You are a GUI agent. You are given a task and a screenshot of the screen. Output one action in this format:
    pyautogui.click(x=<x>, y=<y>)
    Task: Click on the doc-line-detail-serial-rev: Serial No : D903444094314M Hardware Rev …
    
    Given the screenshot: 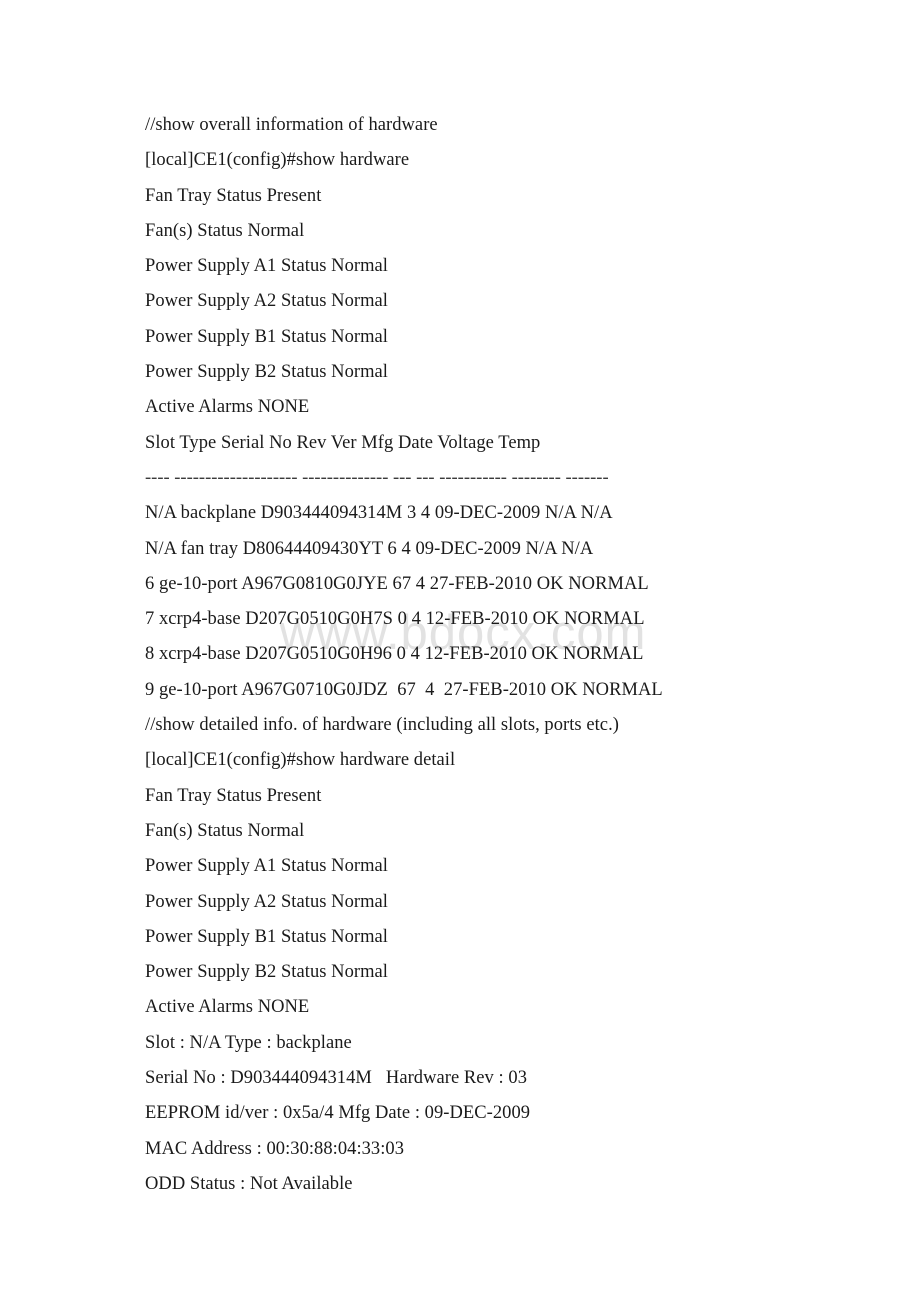 What is the action you would take?
    pyautogui.click(x=336, y=1078)
    